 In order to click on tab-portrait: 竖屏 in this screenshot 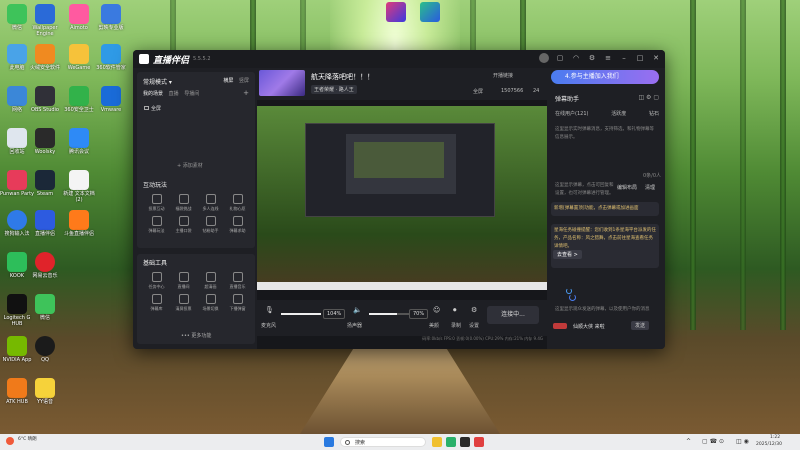, I will do `click(244, 81)`.